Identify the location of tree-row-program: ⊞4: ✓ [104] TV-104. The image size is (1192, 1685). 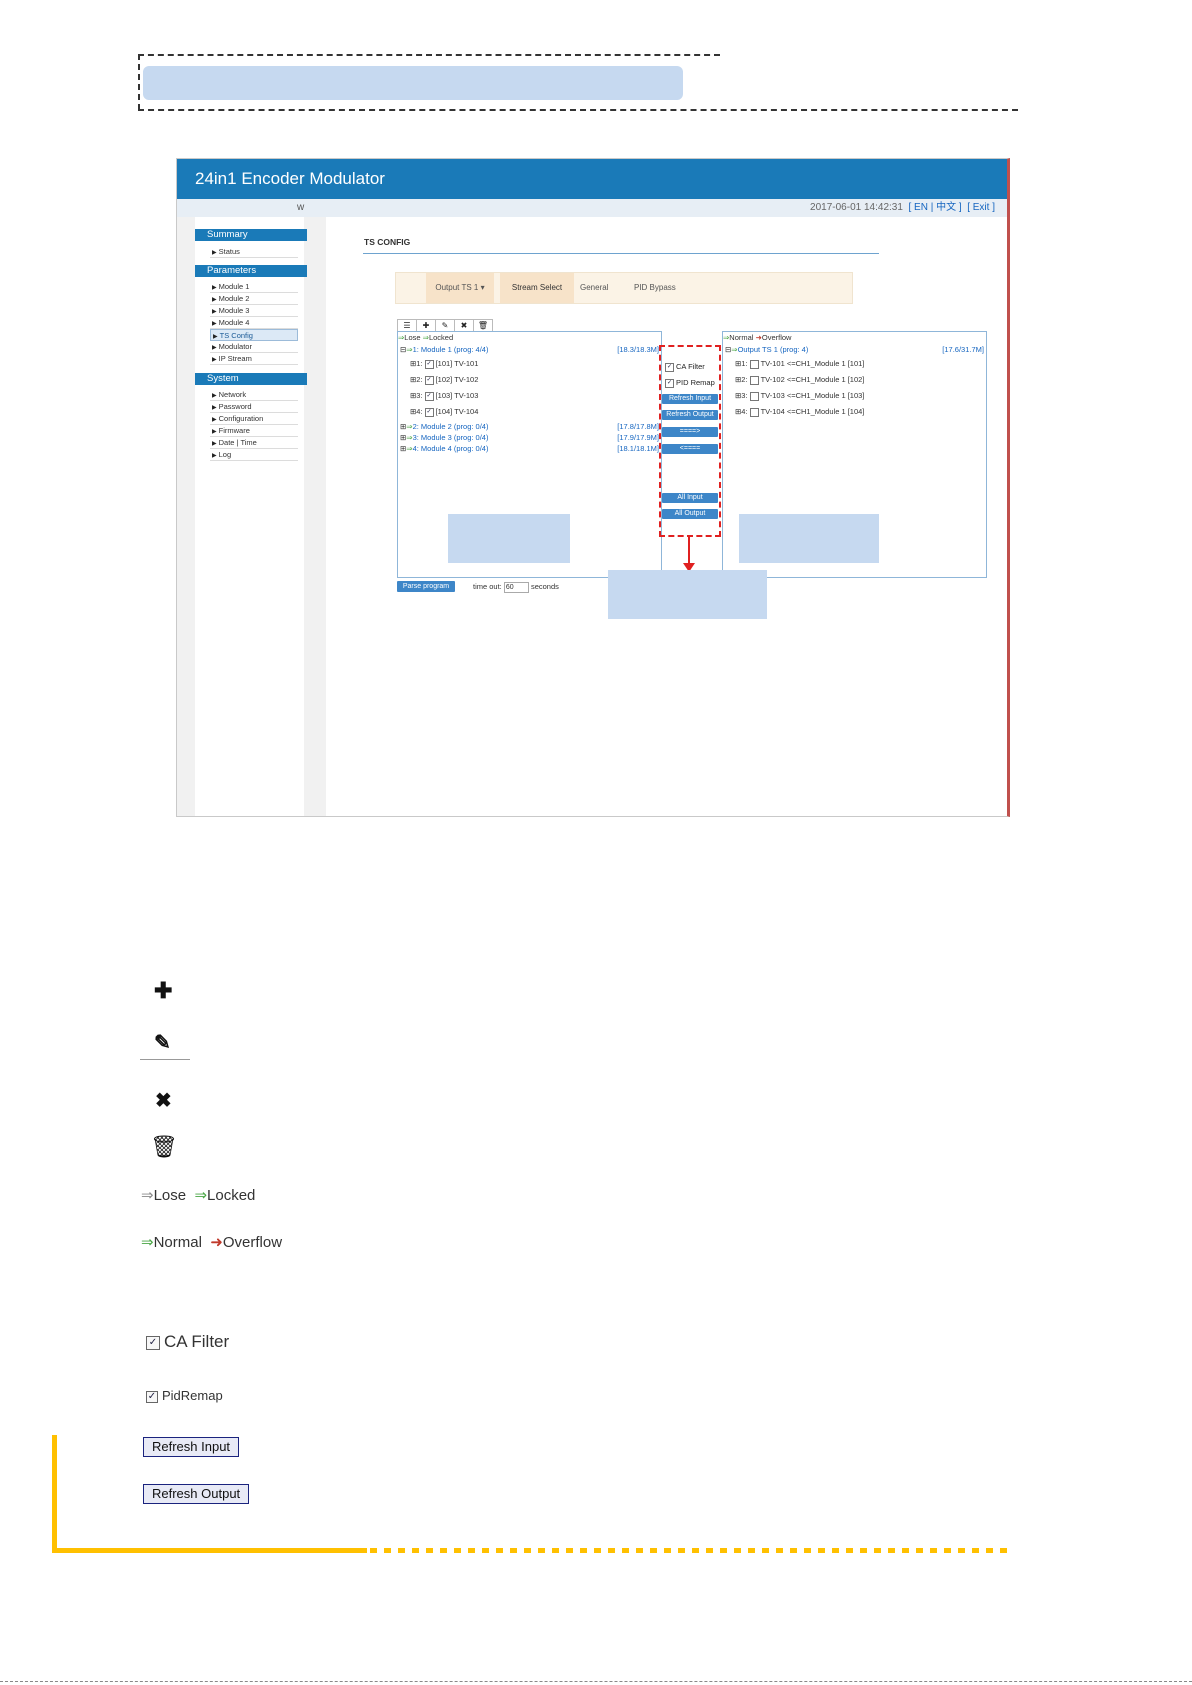
(444, 412).